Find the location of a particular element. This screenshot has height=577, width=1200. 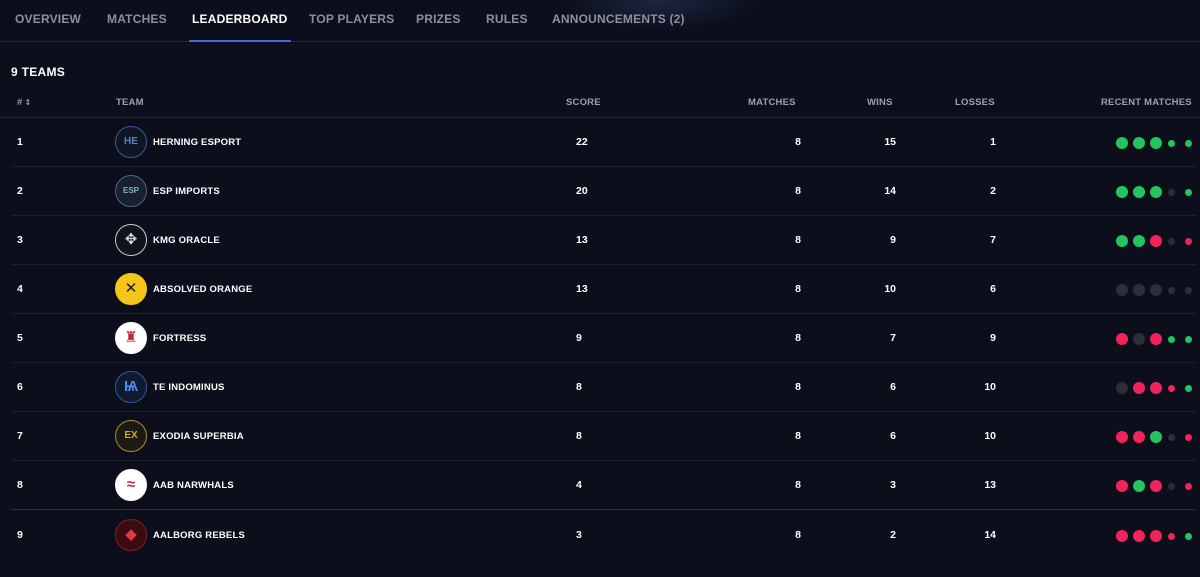

losses-cell: 2 is located at coordinates (993, 191).